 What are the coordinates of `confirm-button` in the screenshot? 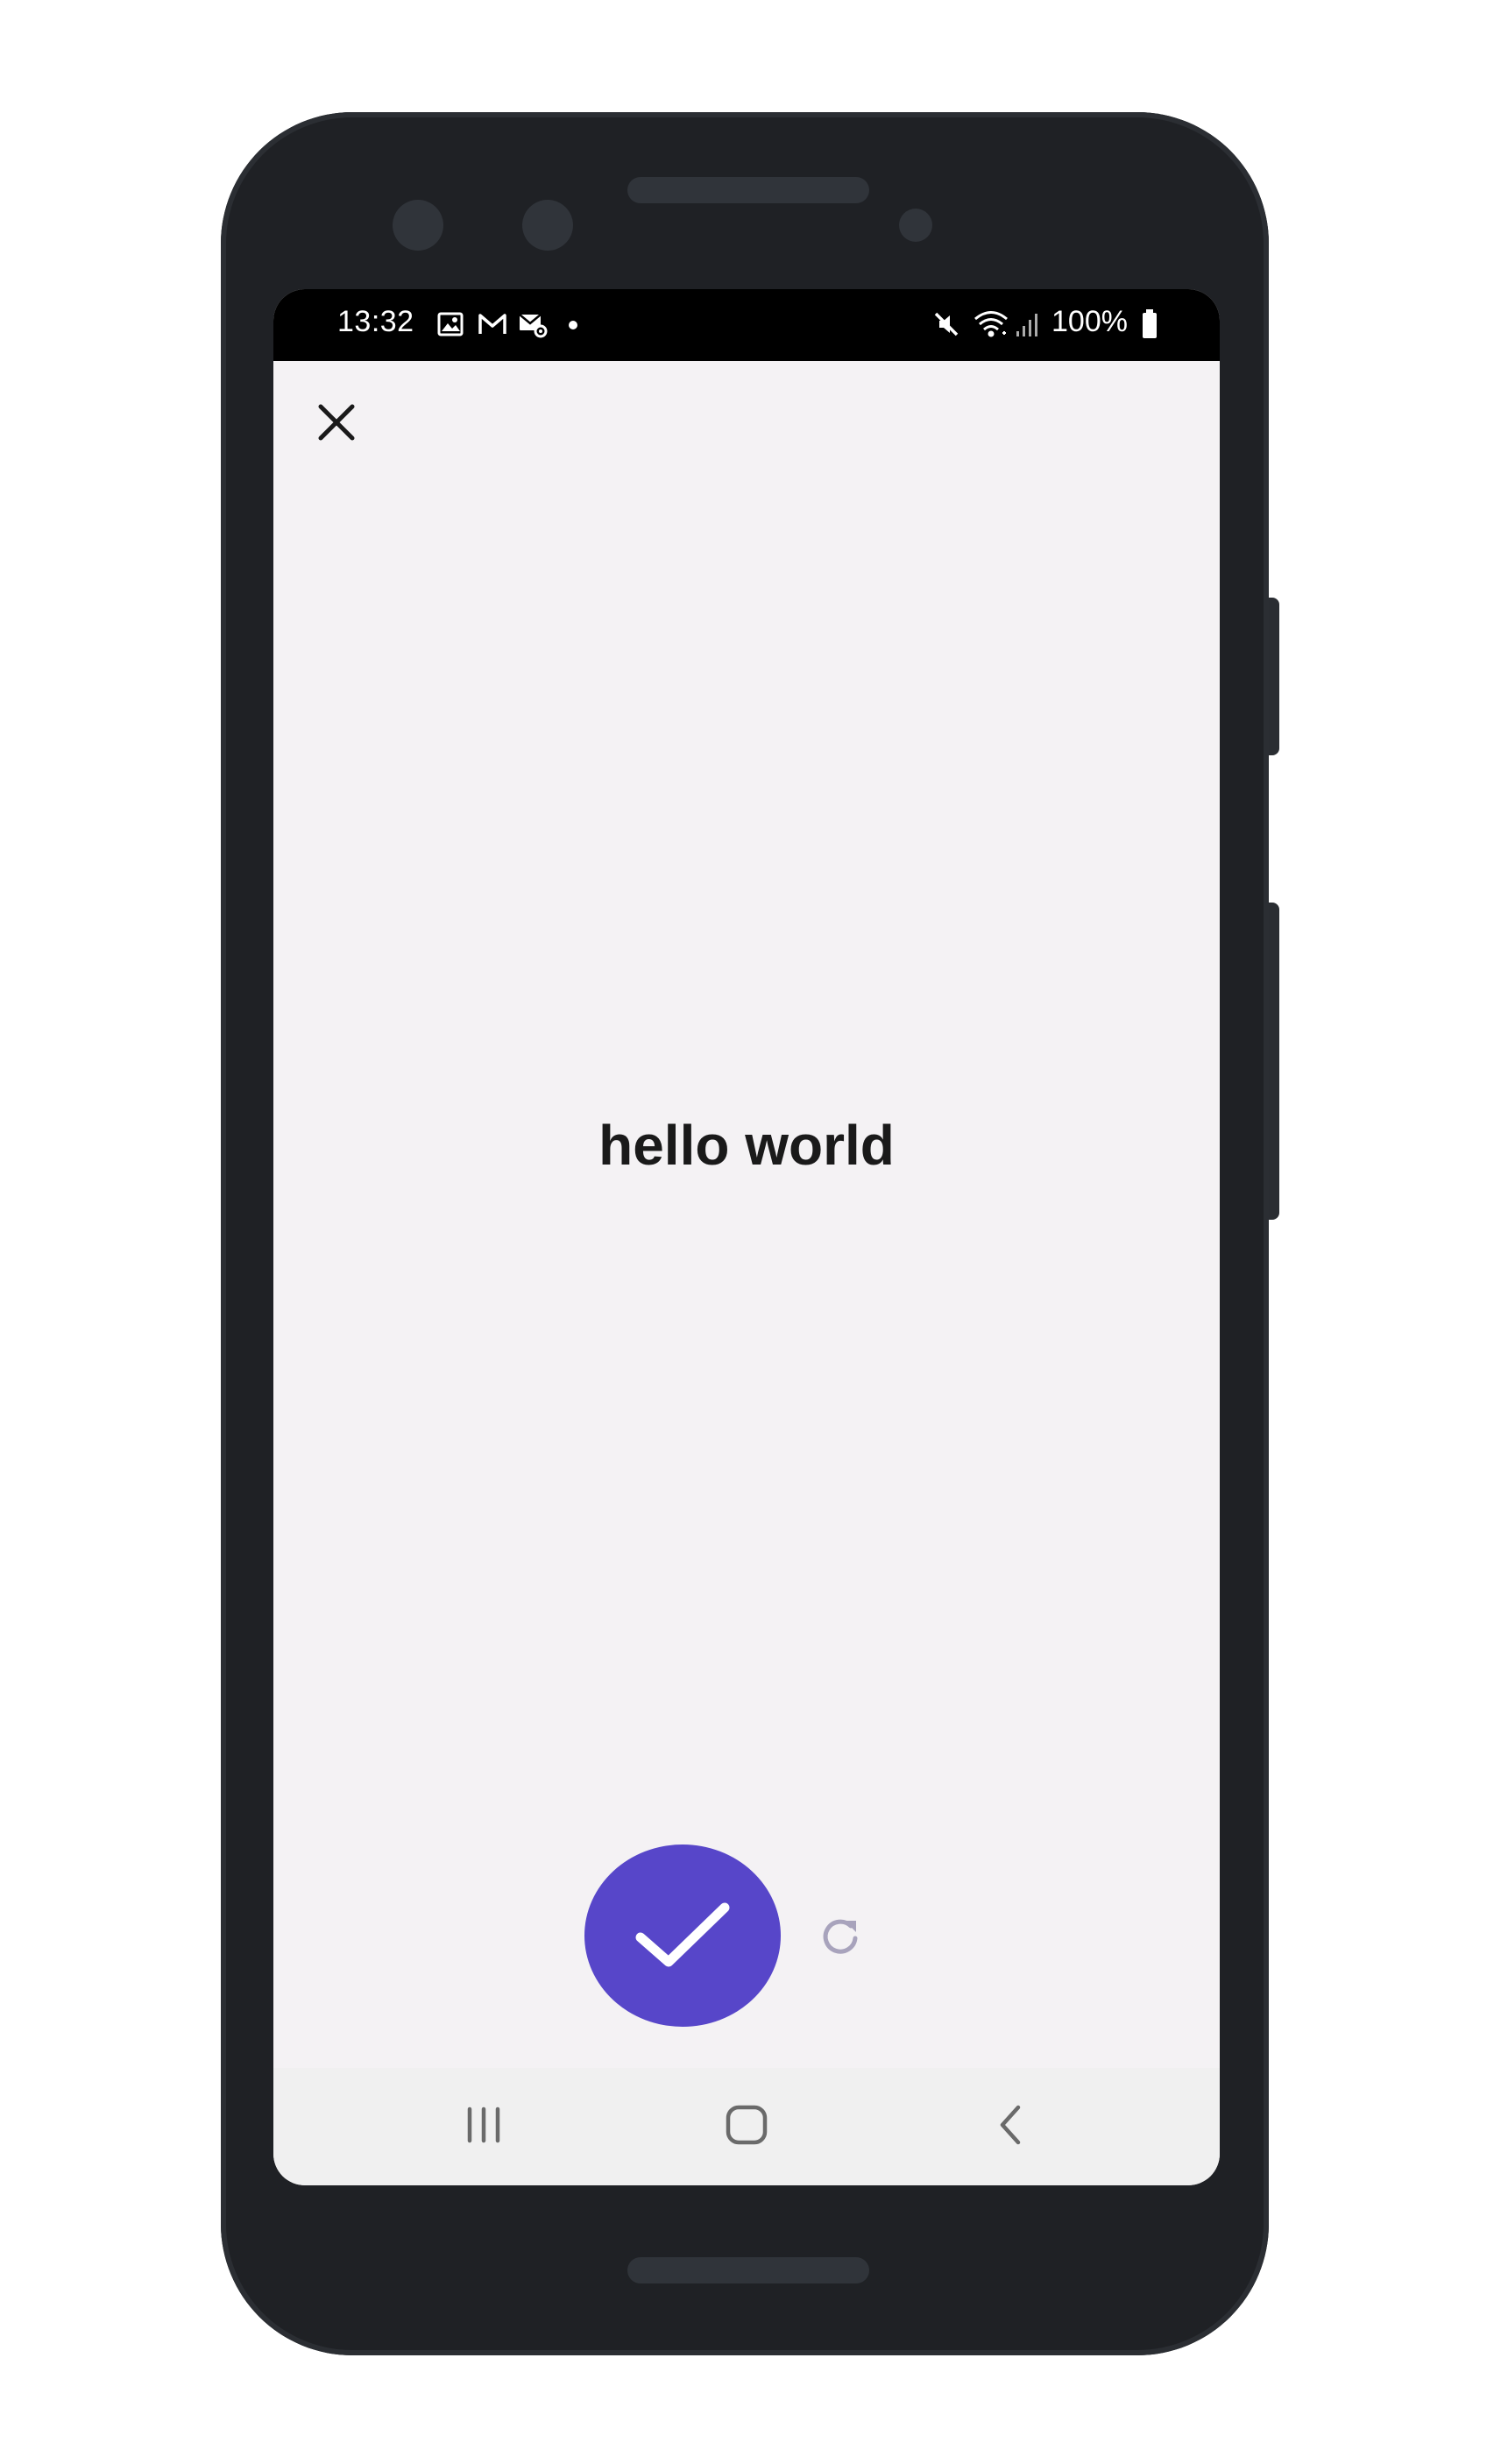 It's located at (682, 1935).